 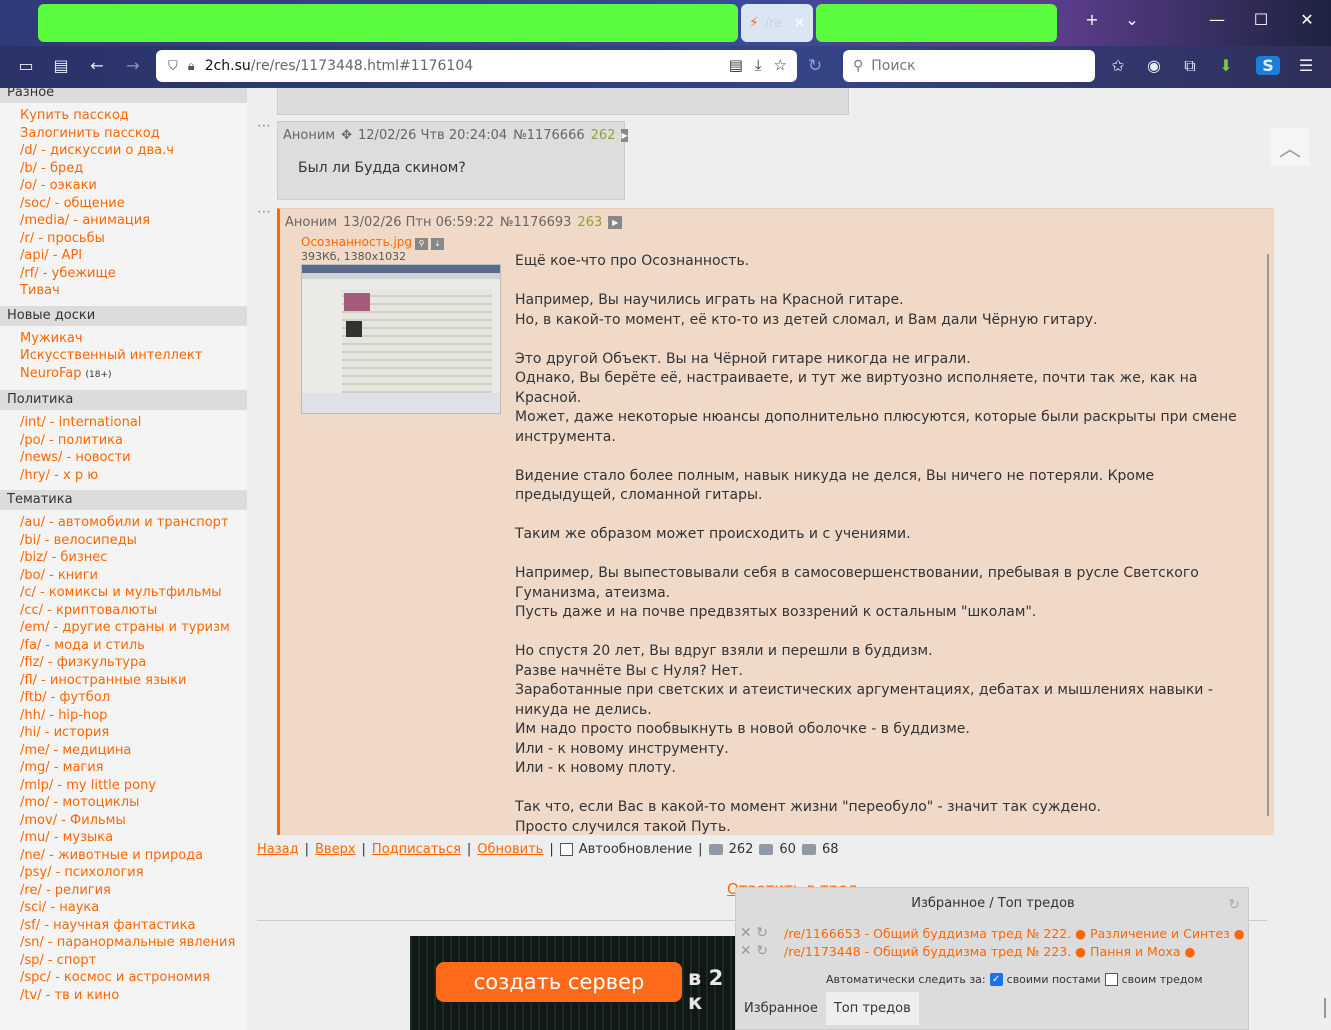 What do you see at coordinates (133, 186) in the screenshot?
I see `sidebar-link: /o/ - оэкаки` at bounding box center [133, 186].